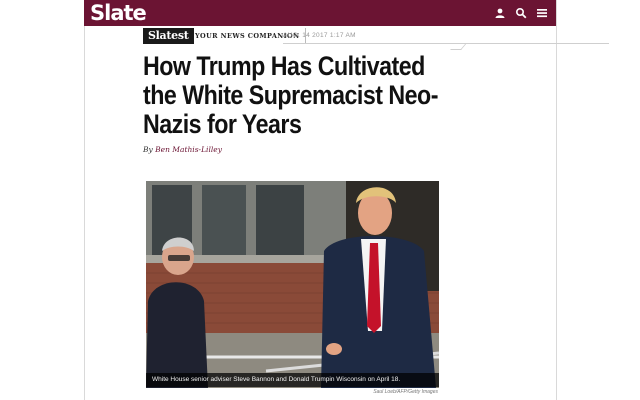  I want to click on search-icon, so click(521, 13).